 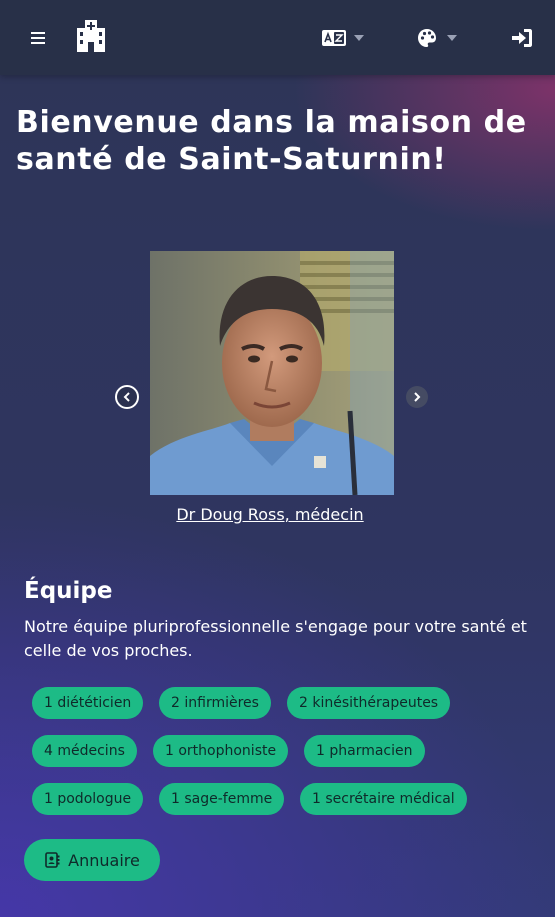 I want to click on team-chip-doctors: 4 médecins, so click(x=84, y=751).